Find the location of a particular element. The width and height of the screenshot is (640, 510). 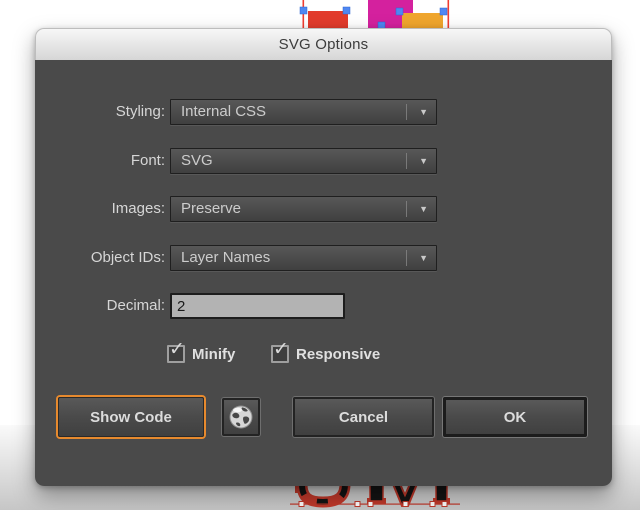

field-row-decimal: Decimal: is located at coordinates (323, 306).